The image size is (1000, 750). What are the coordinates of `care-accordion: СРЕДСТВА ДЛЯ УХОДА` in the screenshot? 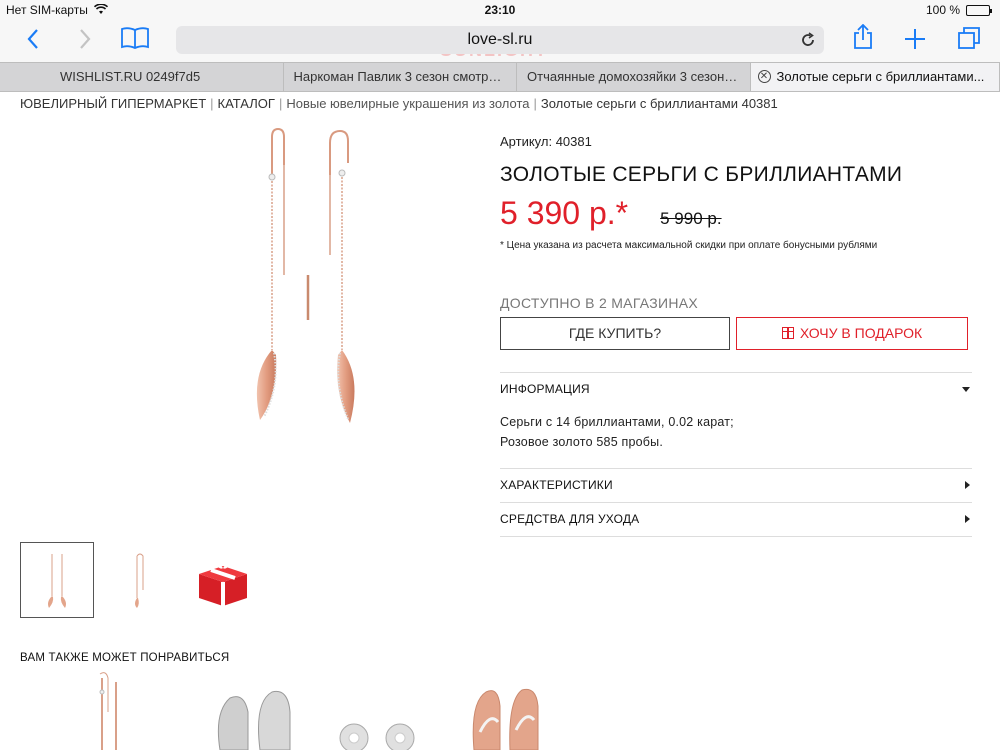 It's located at (736, 520).